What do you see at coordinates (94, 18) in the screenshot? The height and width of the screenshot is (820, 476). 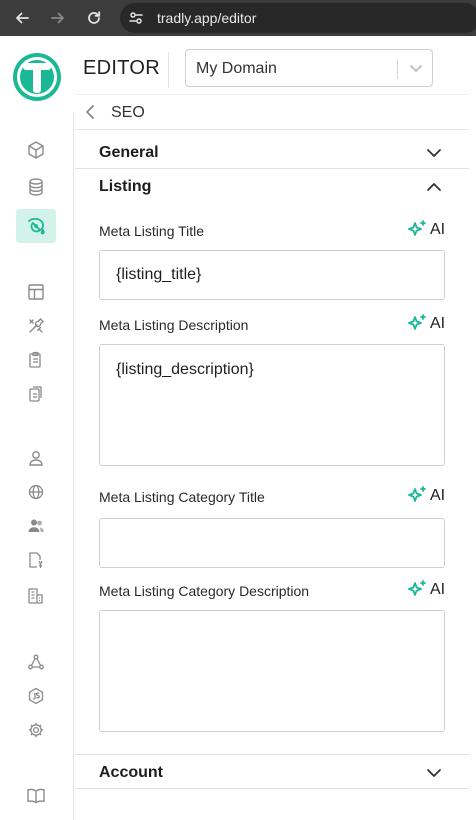 I see `reload-icon` at bounding box center [94, 18].